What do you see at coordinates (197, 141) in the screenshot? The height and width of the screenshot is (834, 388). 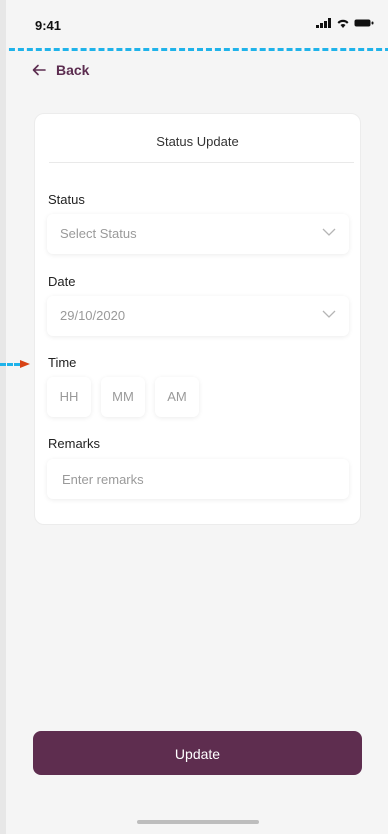 I see `card-title: Status Update` at bounding box center [197, 141].